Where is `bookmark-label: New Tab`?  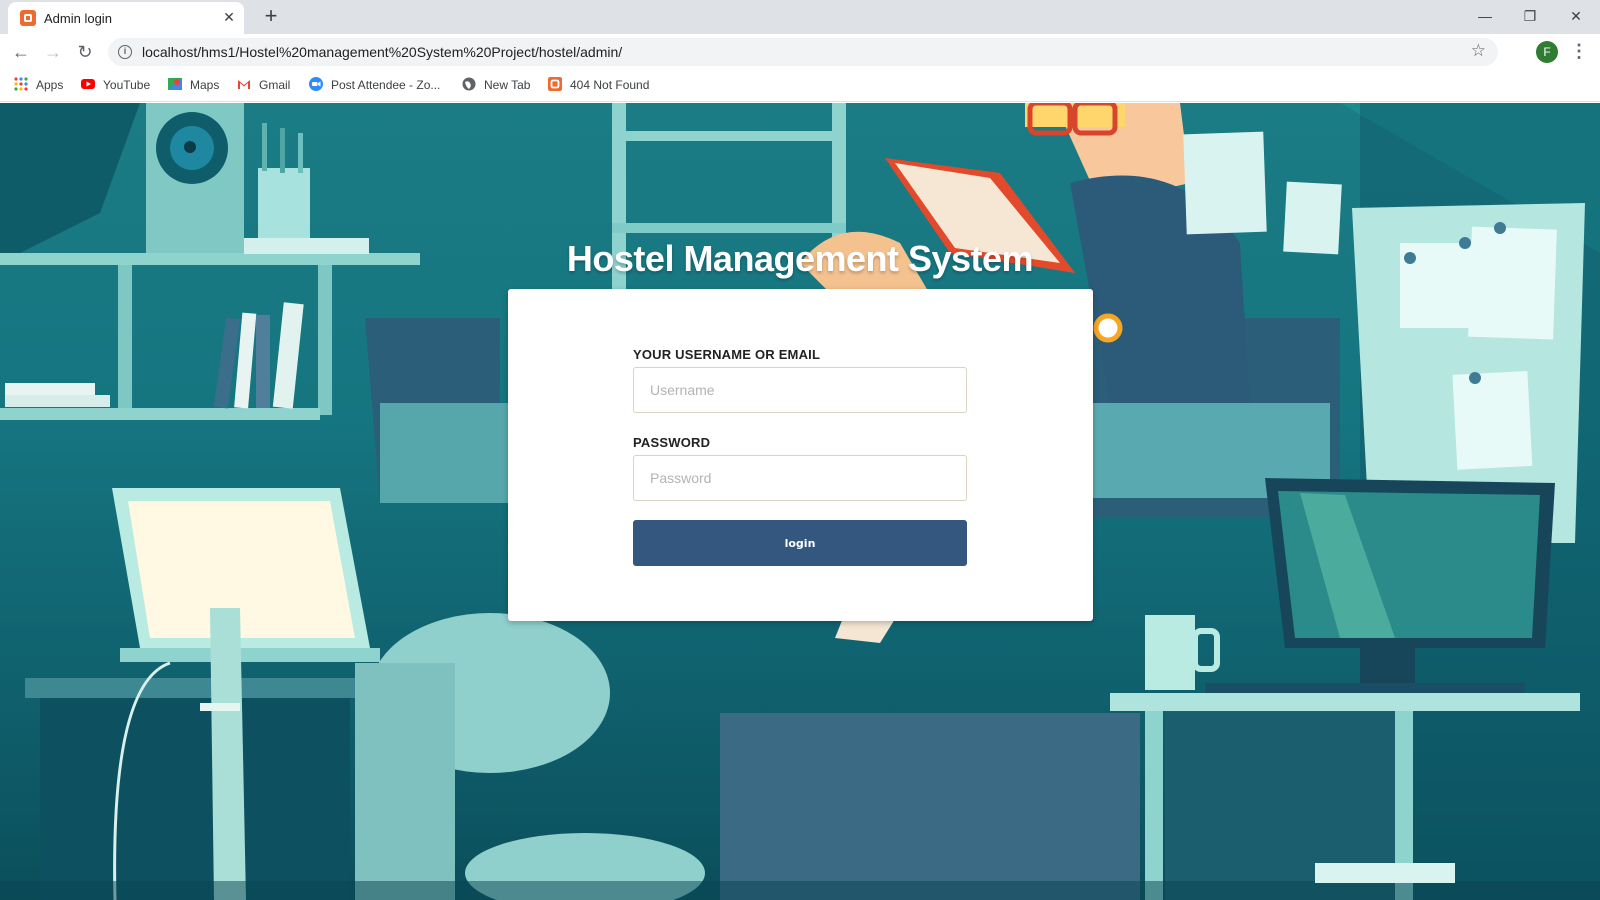
bookmark-label: New Tab is located at coordinates (507, 85).